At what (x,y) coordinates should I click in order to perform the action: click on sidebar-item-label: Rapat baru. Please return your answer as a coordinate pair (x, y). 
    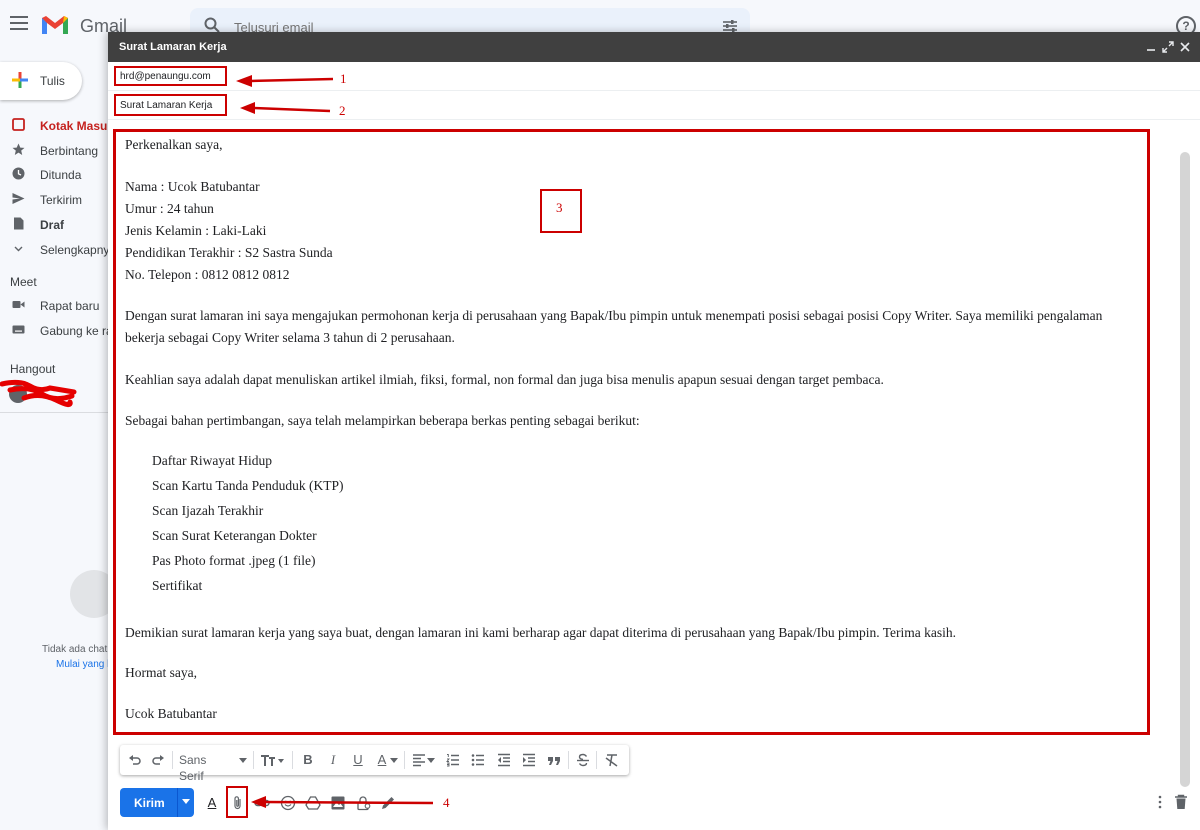
    Looking at the image, I should click on (70, 306).